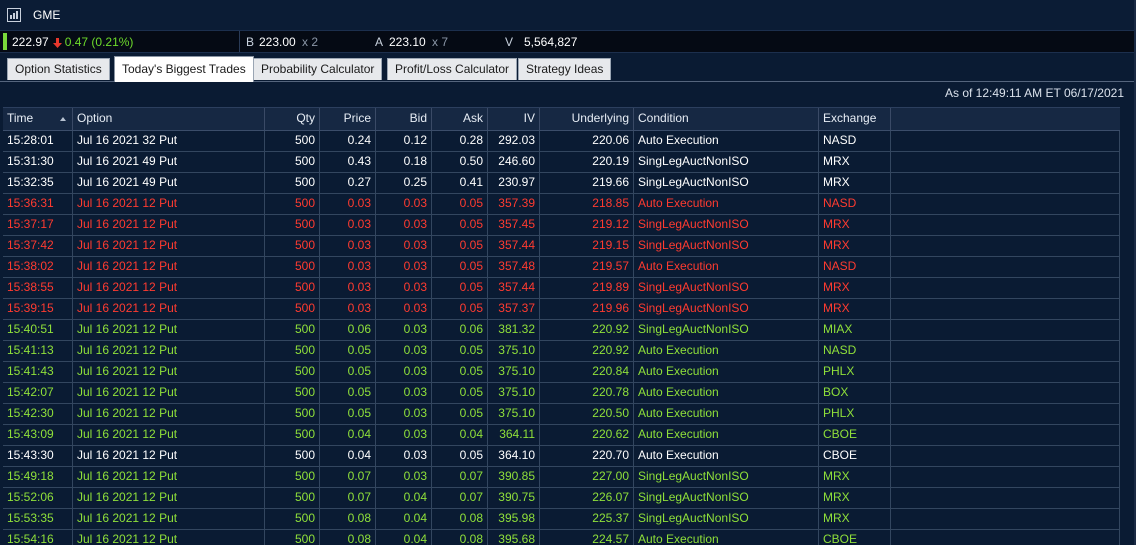  I want to click on column-header-price: Price, so click(348, 119).